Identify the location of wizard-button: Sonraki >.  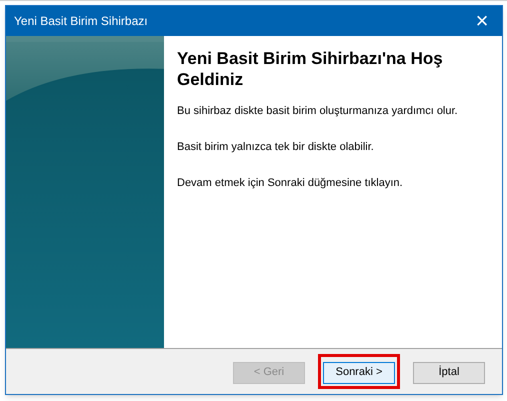
(359, 373).